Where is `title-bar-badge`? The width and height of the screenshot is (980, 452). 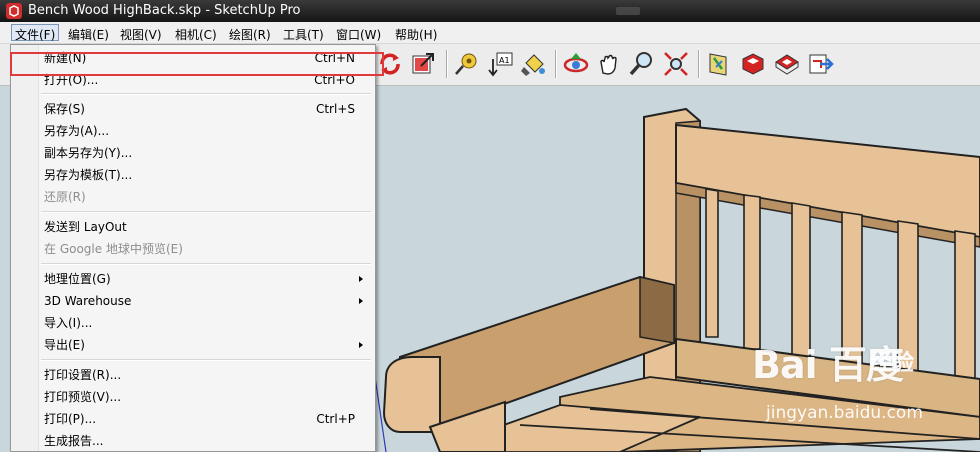
title-bar-badge is located at coordinates (628, 11).